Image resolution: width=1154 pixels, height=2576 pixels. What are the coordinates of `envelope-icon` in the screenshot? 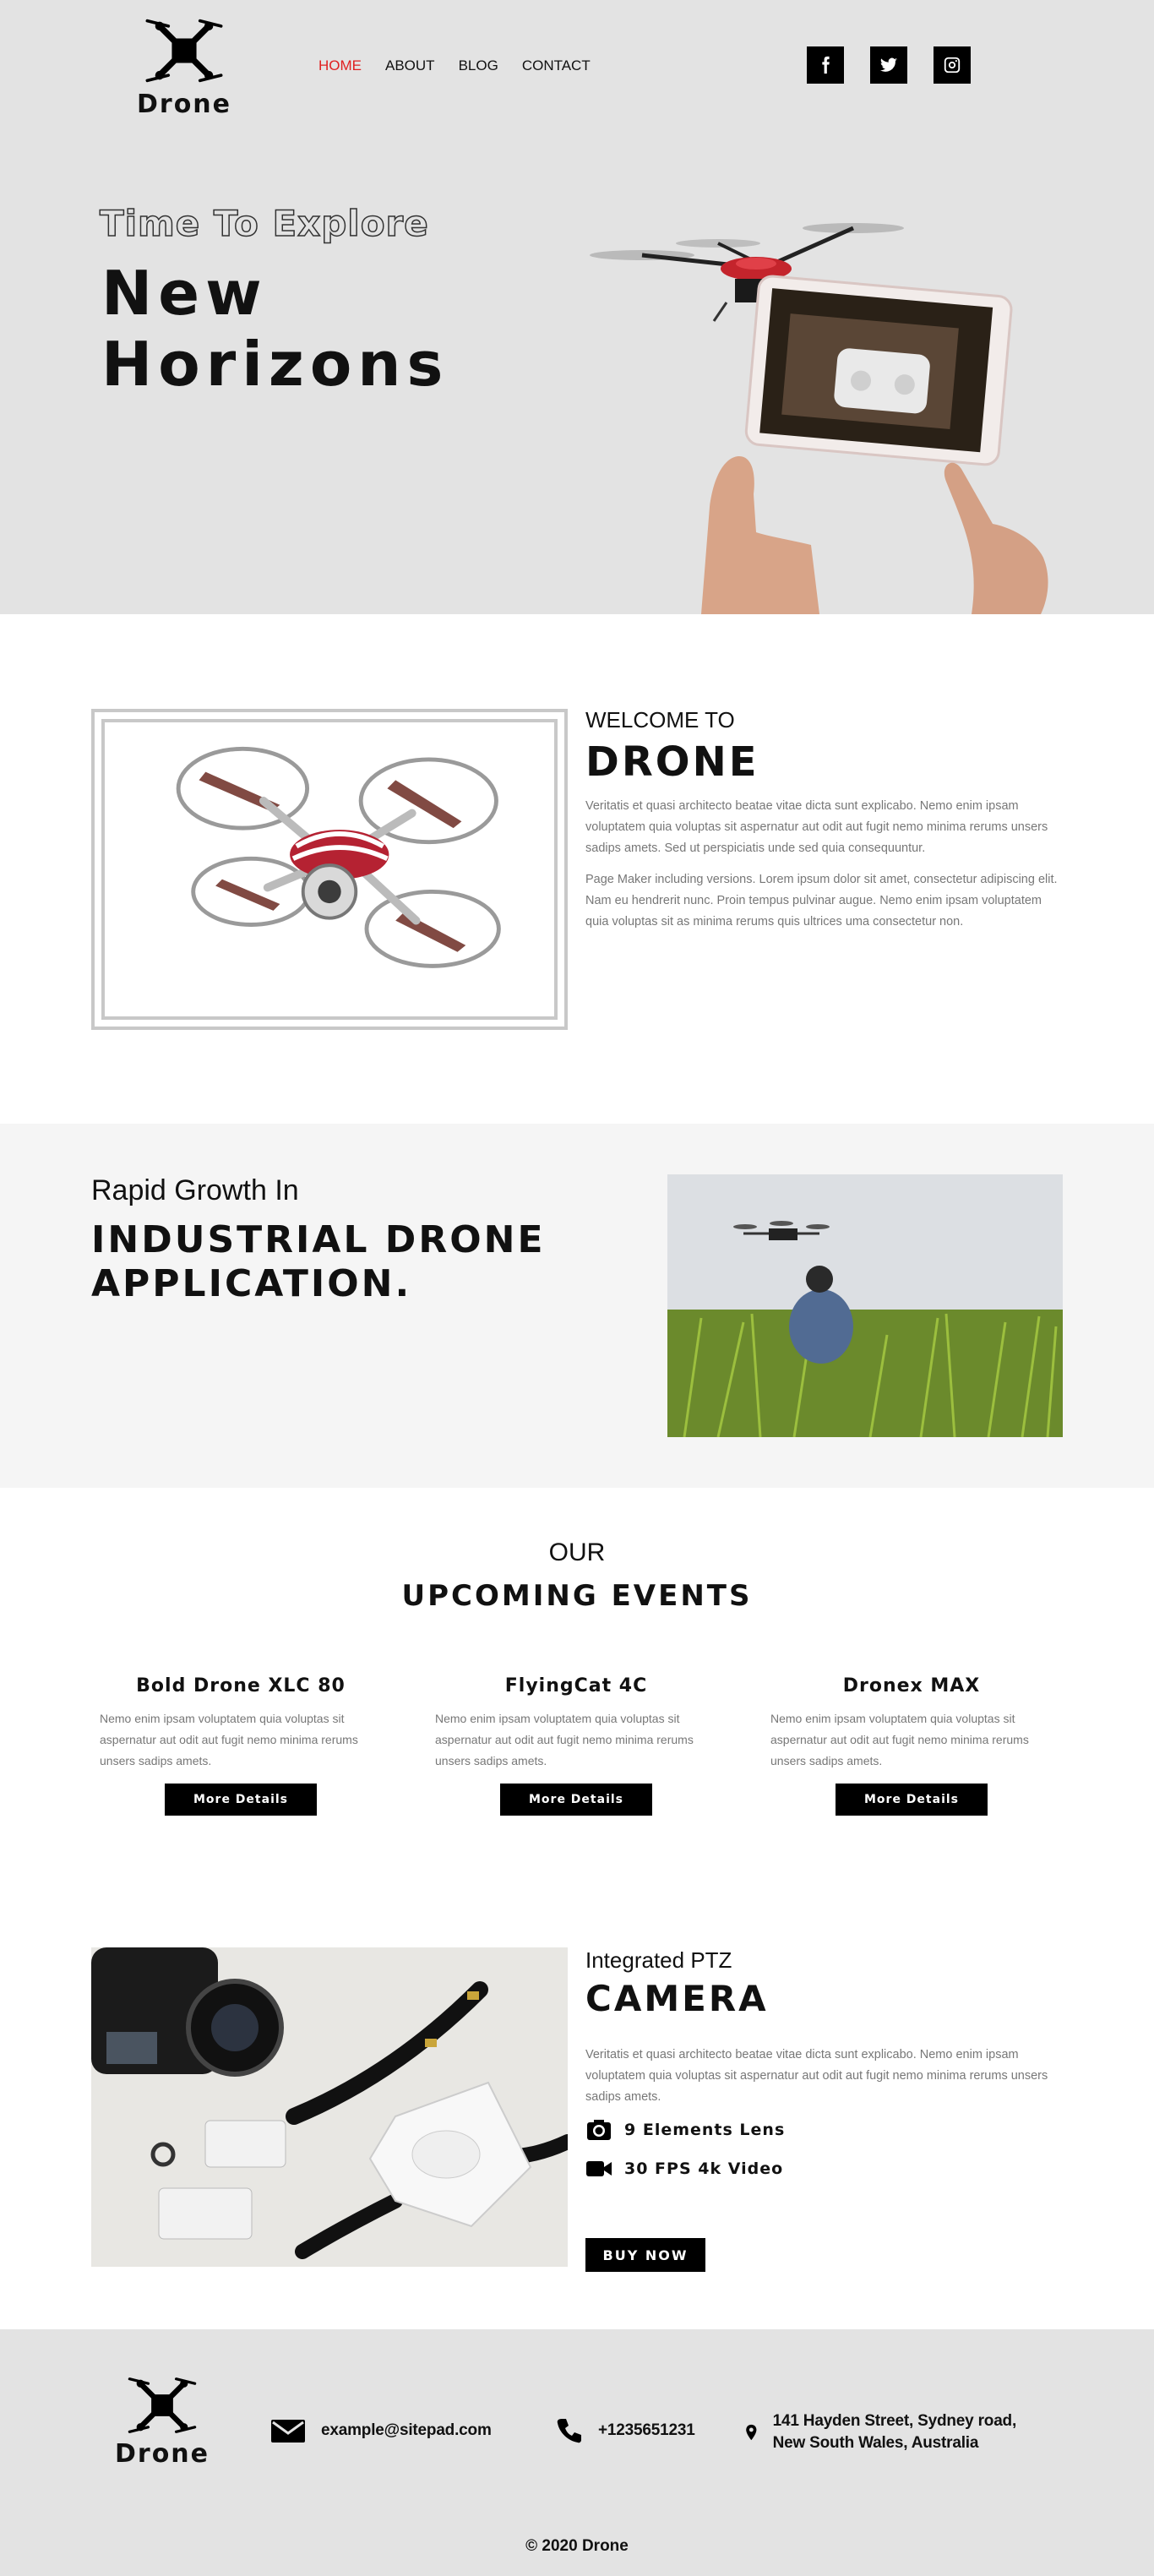 It's located at (288, 2431).